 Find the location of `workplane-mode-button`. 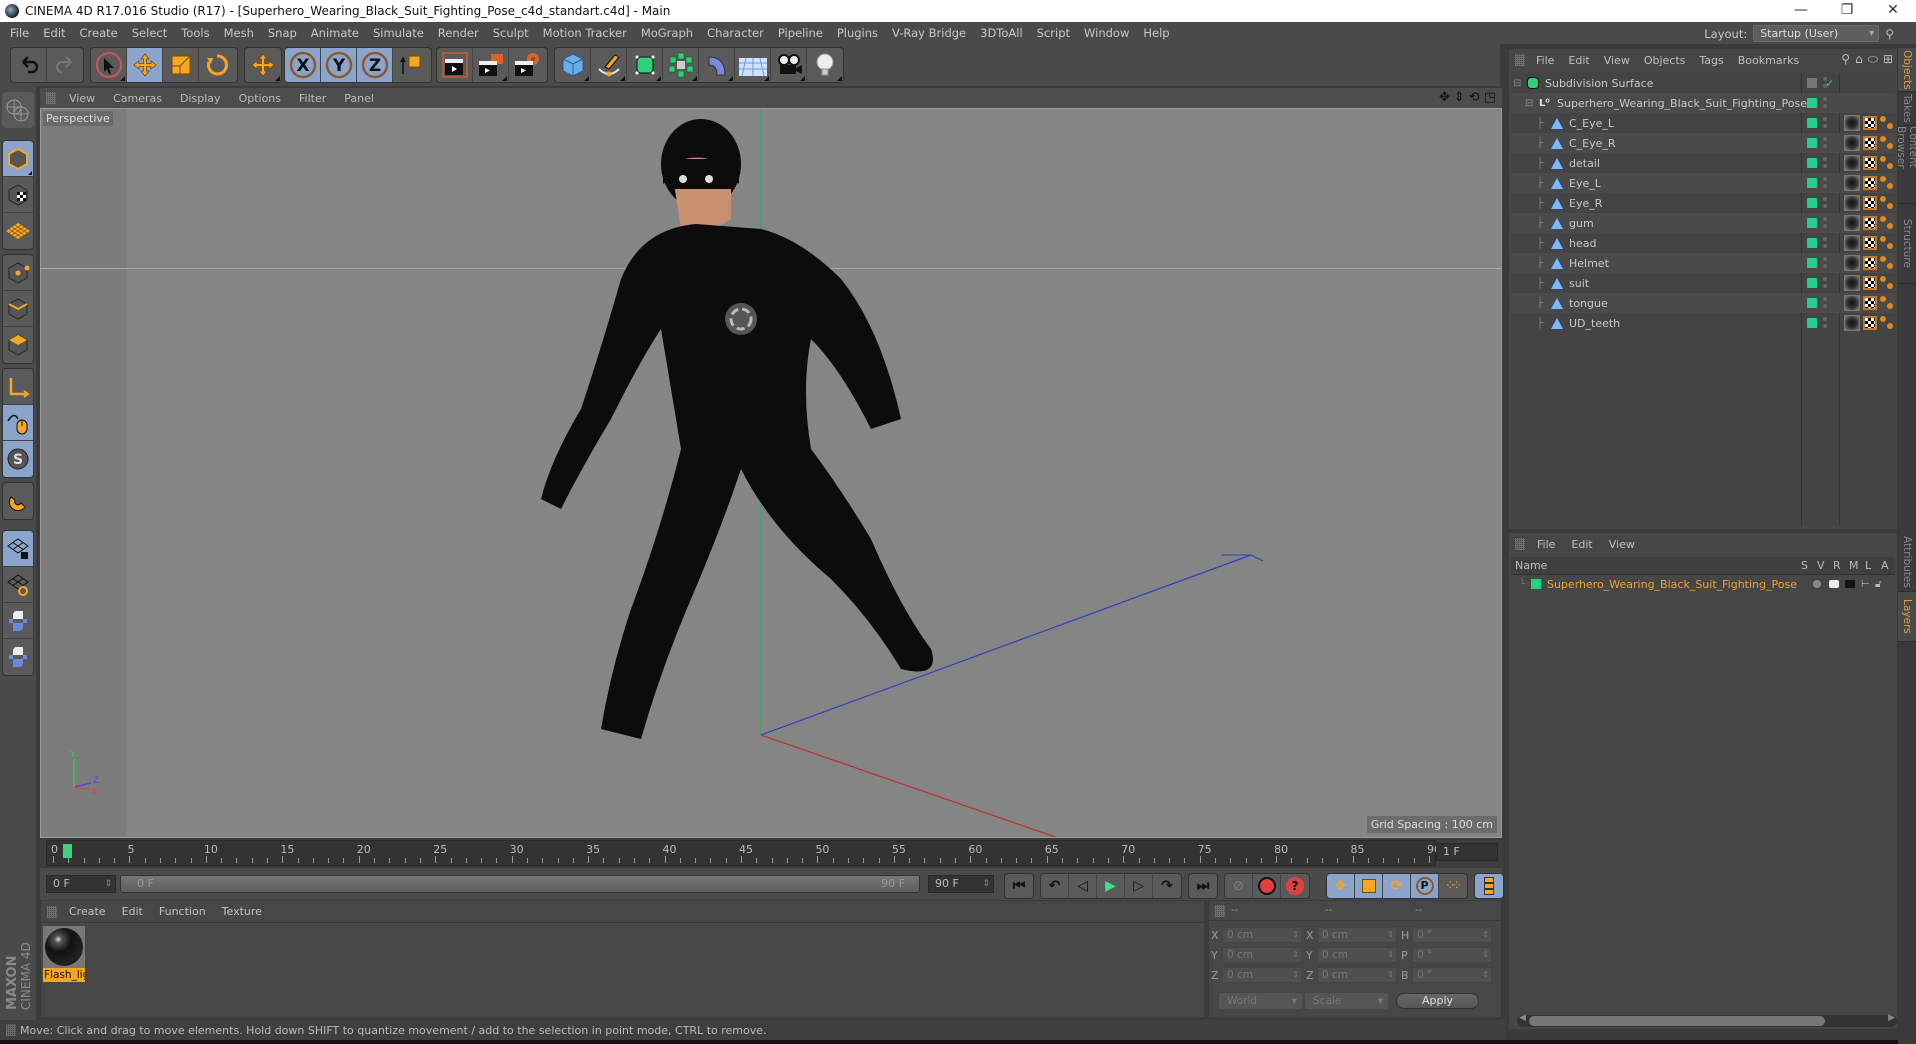

workplane-mode-button is located at coordinates (18, 231).